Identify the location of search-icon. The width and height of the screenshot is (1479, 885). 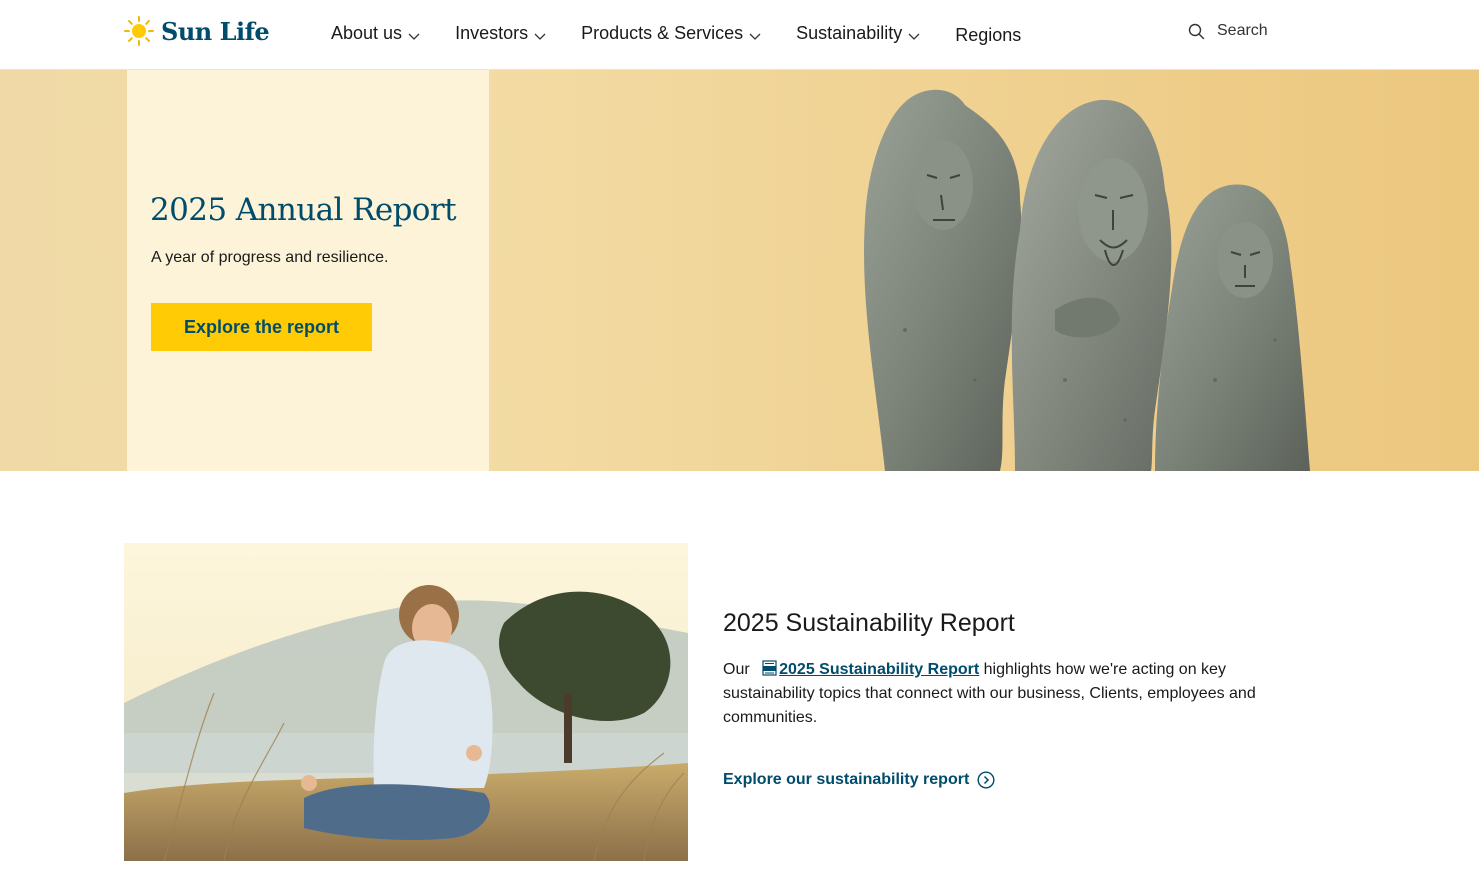
(1196, 31).